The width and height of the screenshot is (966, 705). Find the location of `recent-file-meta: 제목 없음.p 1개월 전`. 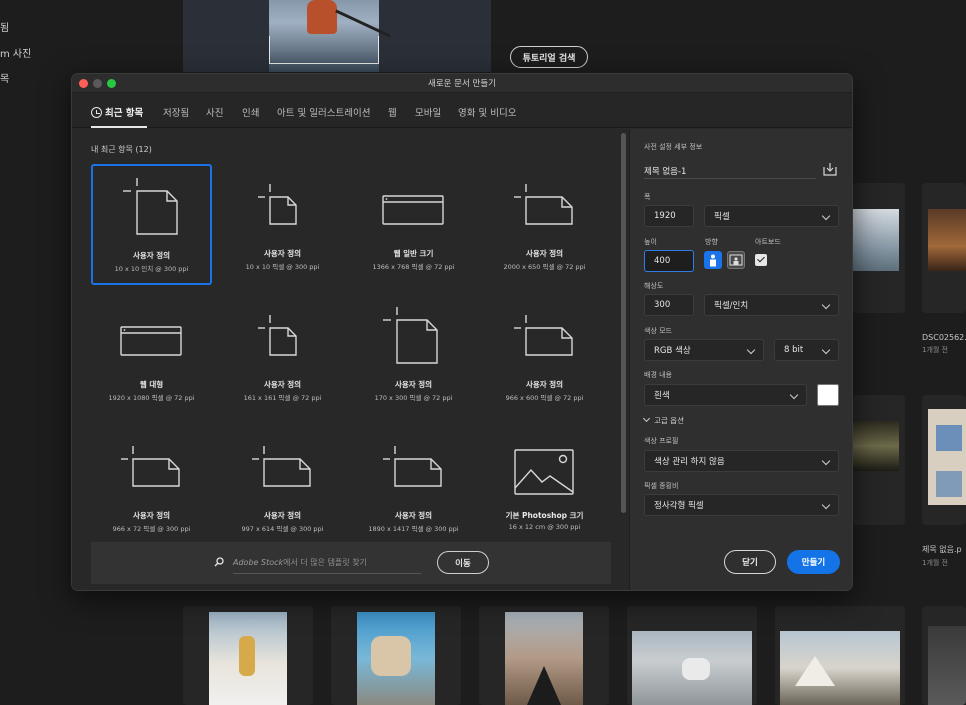

recent-file-meta: 제목 없음.p 1개월 전 is located at coordinates (942, 556).